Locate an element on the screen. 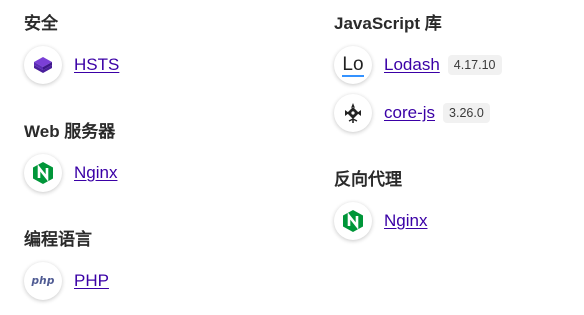 The height and width of the screenshot is (315, 584). lodash-icon-glyph: Lo is located at coordinates (353, 65).